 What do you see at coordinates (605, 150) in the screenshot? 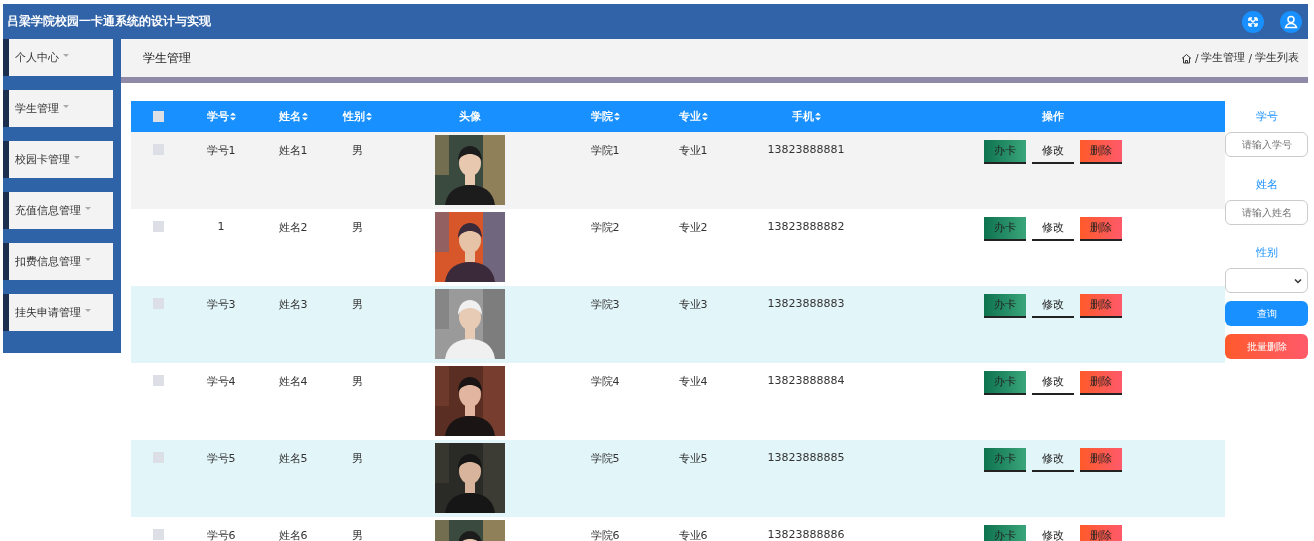
I see `table-cell: 学院1` at bounding box center [605, 150].